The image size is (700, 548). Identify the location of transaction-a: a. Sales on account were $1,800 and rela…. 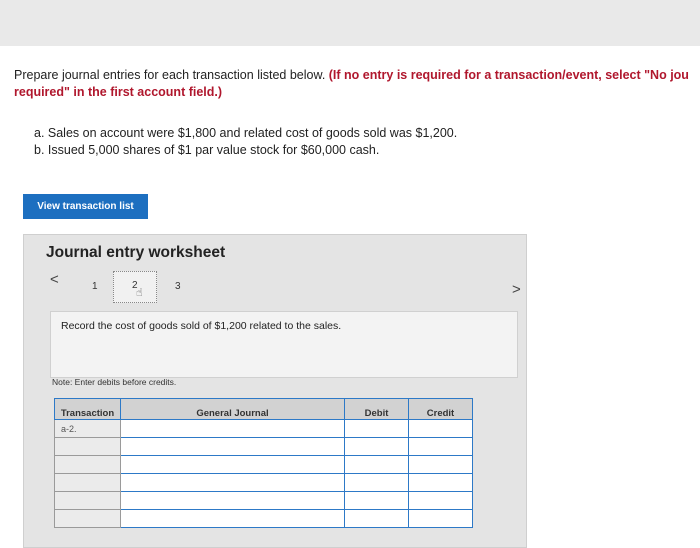
(246, 133).